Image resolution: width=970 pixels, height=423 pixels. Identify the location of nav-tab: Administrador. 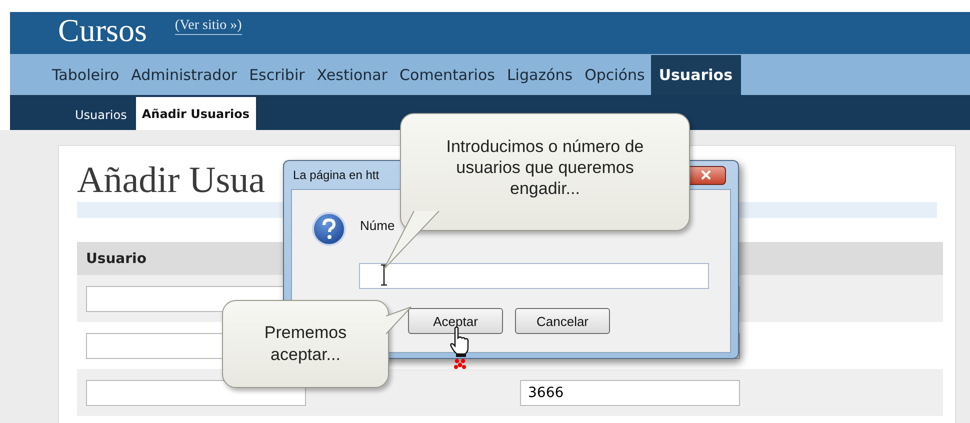
(184, 80).